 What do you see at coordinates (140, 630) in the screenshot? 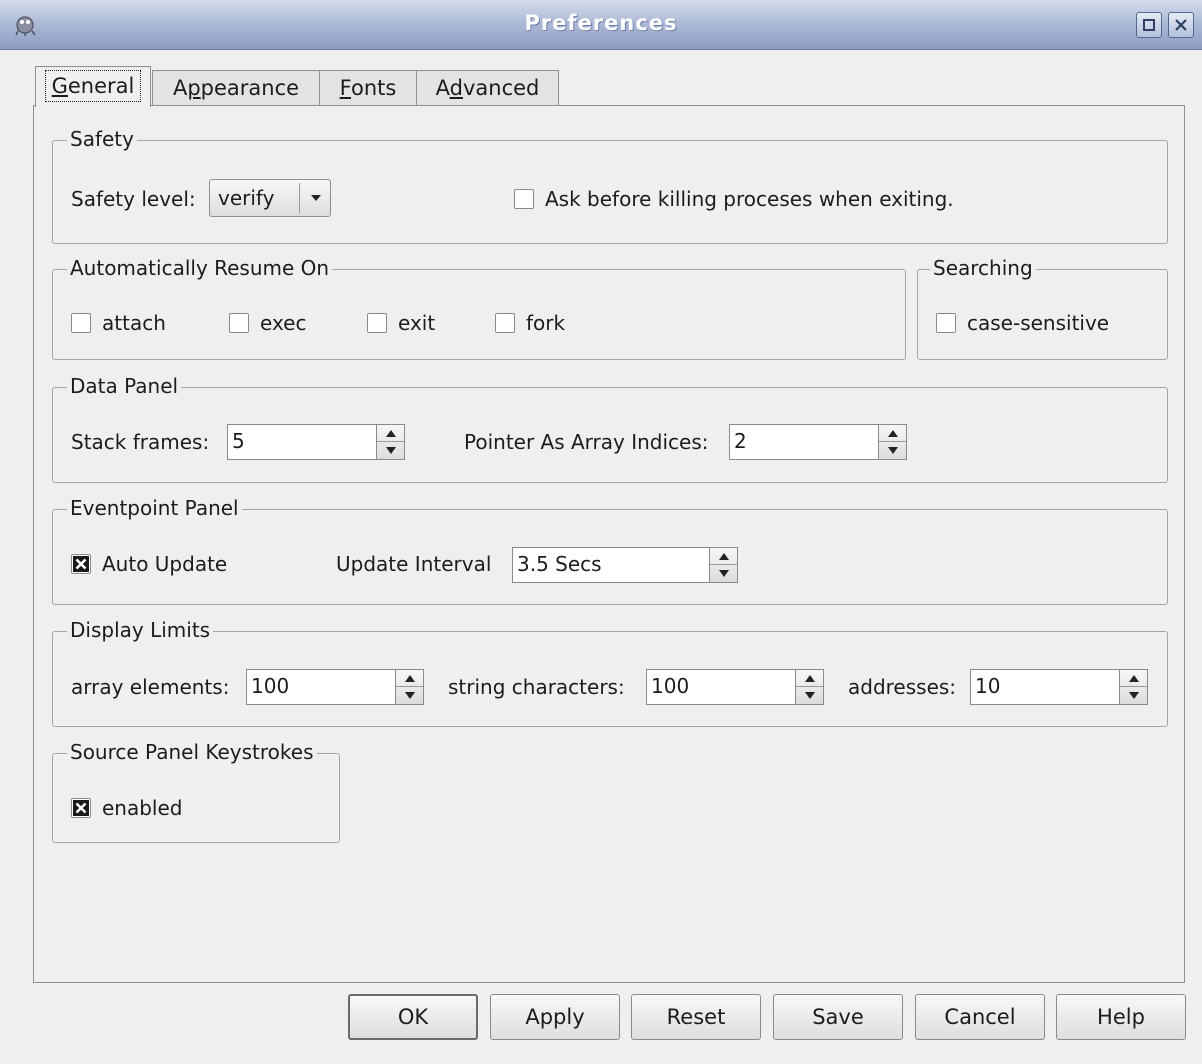
I see `display-limits-group-title: Display Limits` at bounding box center [140, 630].